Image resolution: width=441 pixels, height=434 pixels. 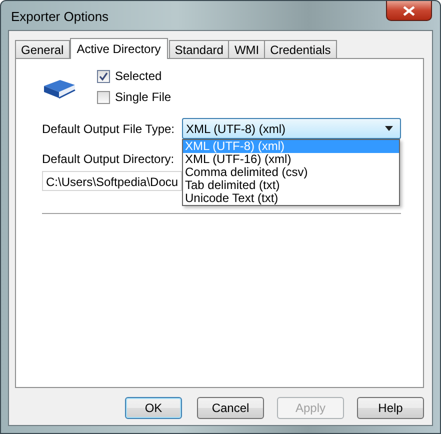 I want to click on tab: Active Directory, so click(x=119, y=48).